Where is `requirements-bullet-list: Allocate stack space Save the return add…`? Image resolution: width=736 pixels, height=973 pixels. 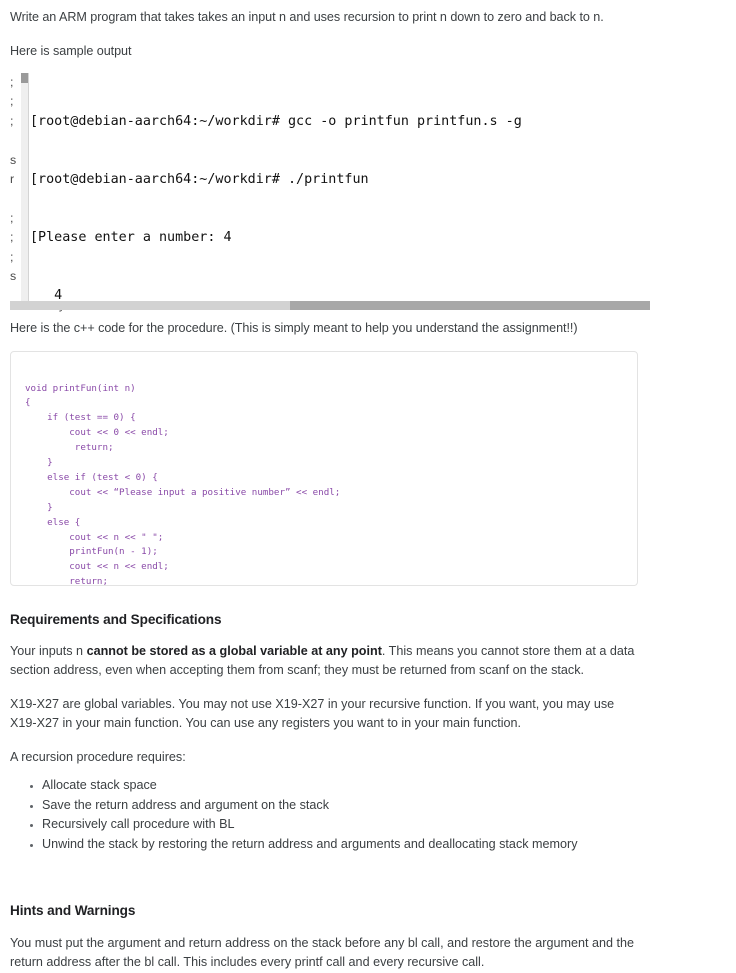 requirements-bullet-list: Allocate stack space Save the return add… is located at coordinates (368, 811).